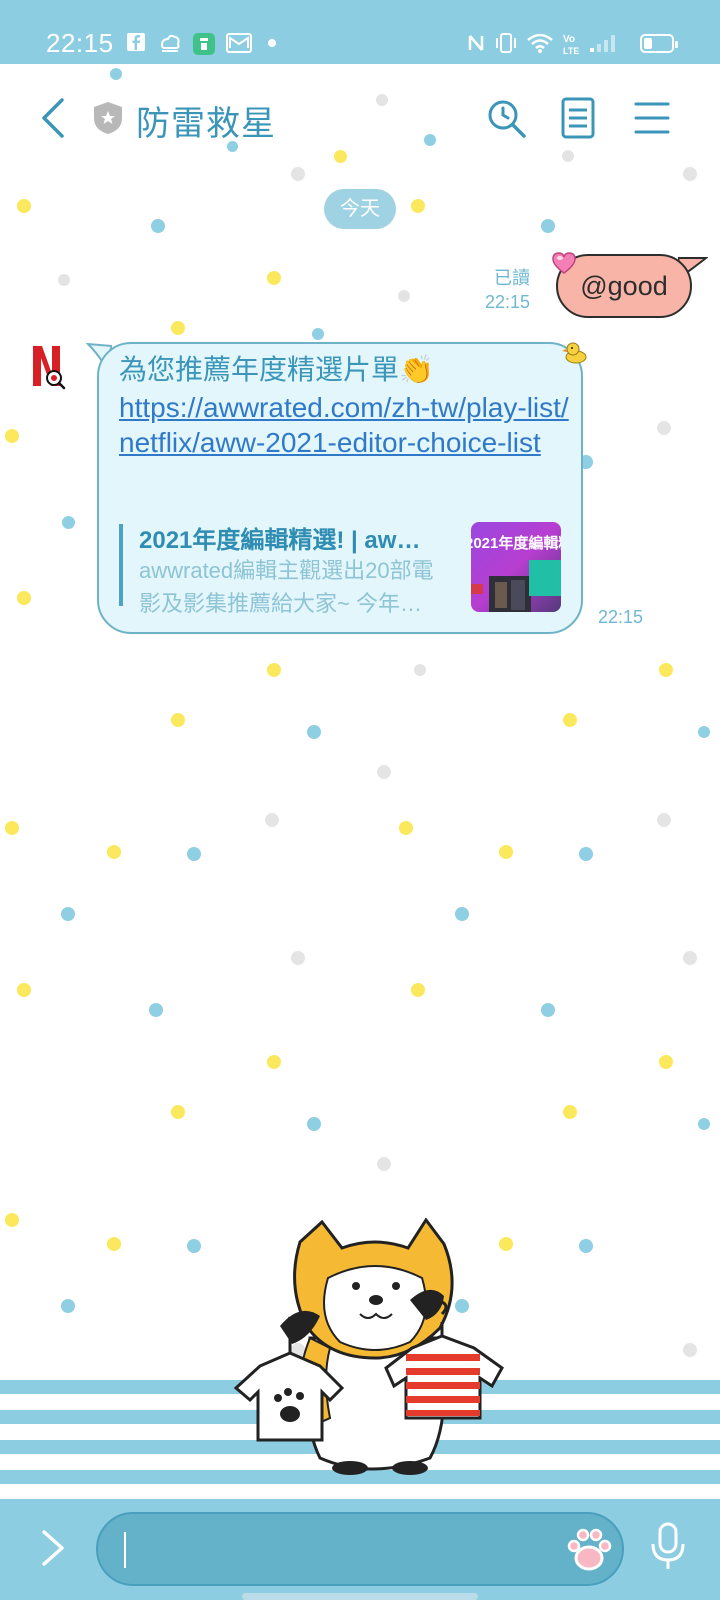 The image size is (720, 1600). What do you see at coordinates (136, 42) in the screenshot?
I see `facebook-icon` at bounding box center [136, 42].